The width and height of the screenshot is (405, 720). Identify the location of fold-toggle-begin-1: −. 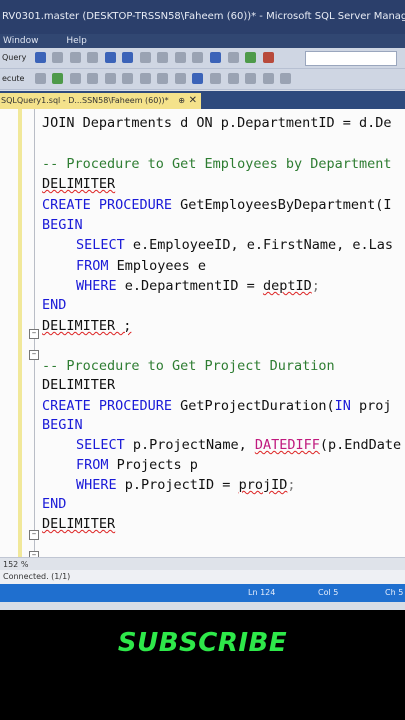
(34, 334).